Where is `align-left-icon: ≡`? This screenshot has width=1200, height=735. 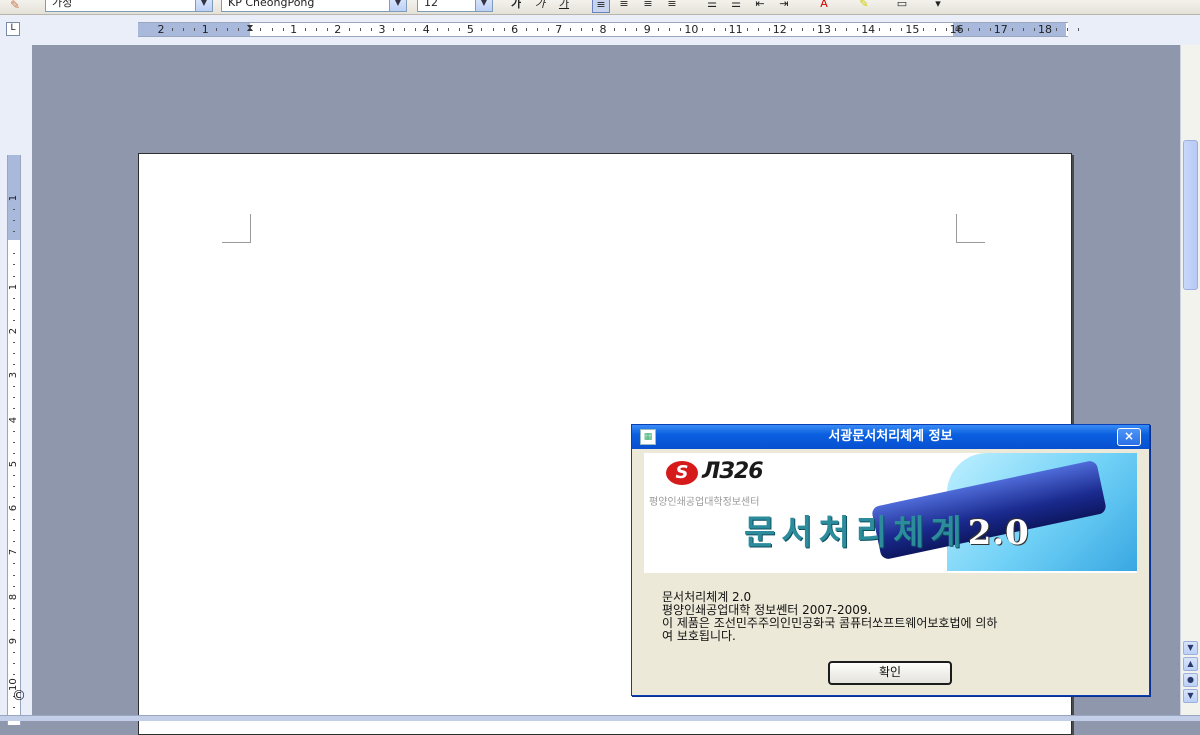 align-left-icon: ≡ is located at coordinates (601, 6).